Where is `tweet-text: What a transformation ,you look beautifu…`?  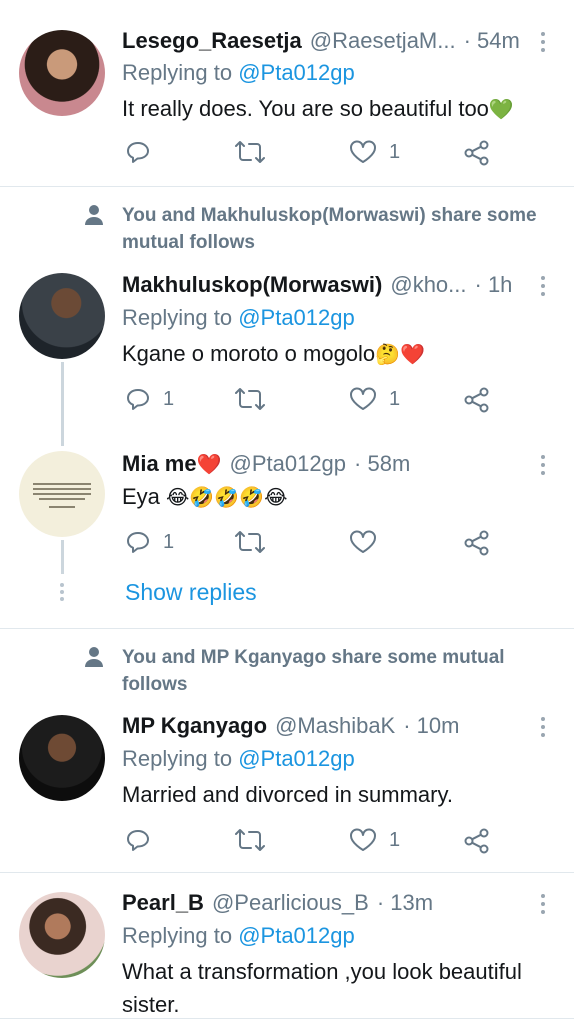 tweet-text: What a transformation ,you look beautifu… is located at coordinates (322, 988).